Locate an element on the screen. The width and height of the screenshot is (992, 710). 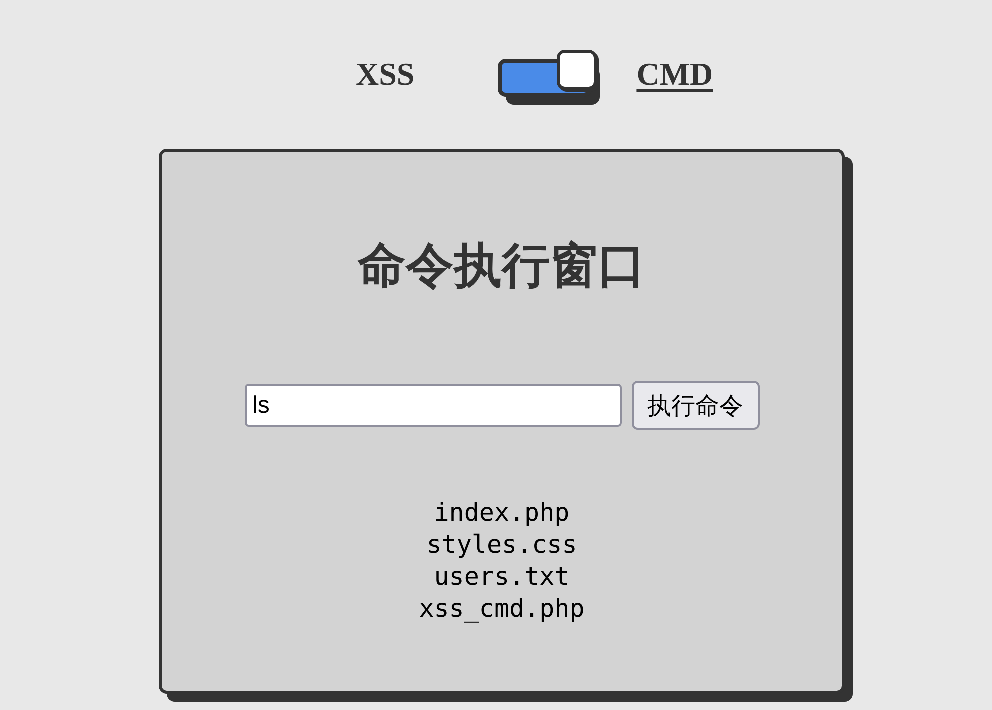
command-input: ls is located at coordinates (433, 405).